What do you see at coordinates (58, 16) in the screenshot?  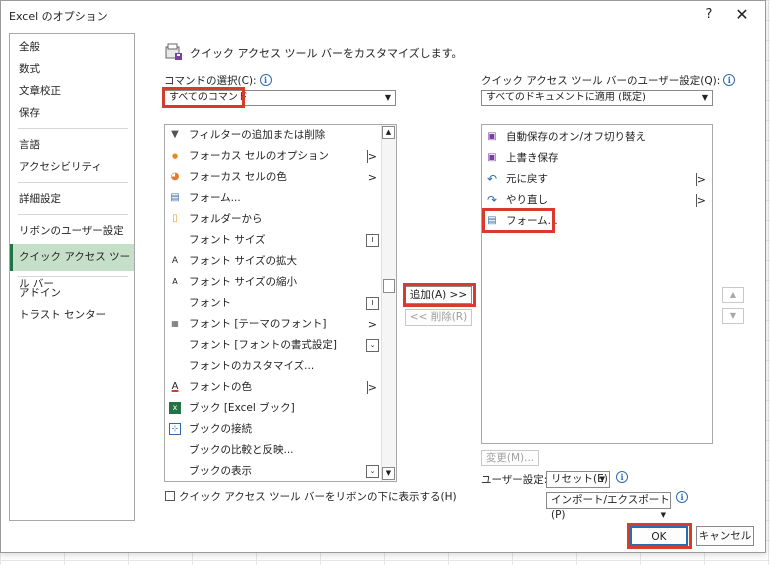 I see `dialog-title: Excel のオプション` at bounding box center [58, 16].